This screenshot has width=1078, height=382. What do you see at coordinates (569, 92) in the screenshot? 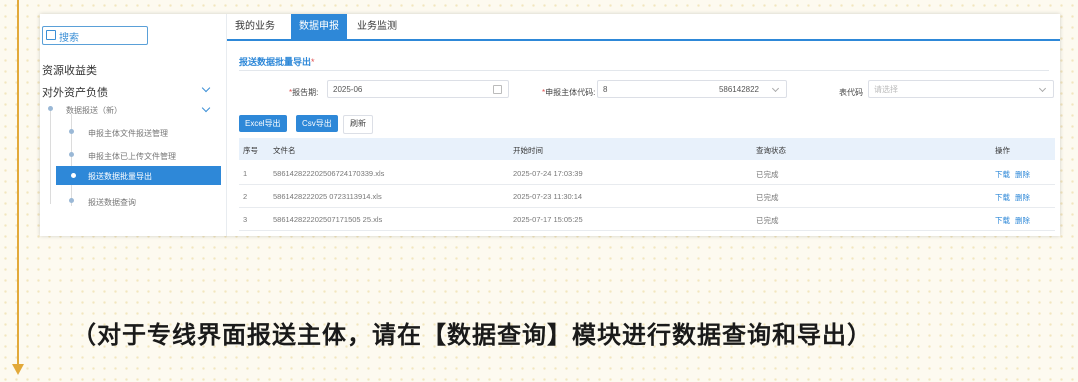
I see `entity-code-label: *申报主体代码:` at bounding box center [569, 92].